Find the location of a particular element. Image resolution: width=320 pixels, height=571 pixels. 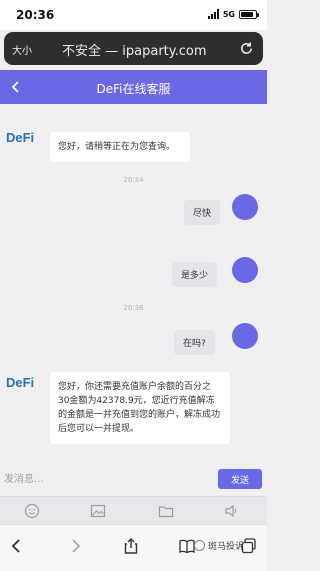

agent-message: 您好，请稍等正在为您查询。 is located at coordinates (120, 147).